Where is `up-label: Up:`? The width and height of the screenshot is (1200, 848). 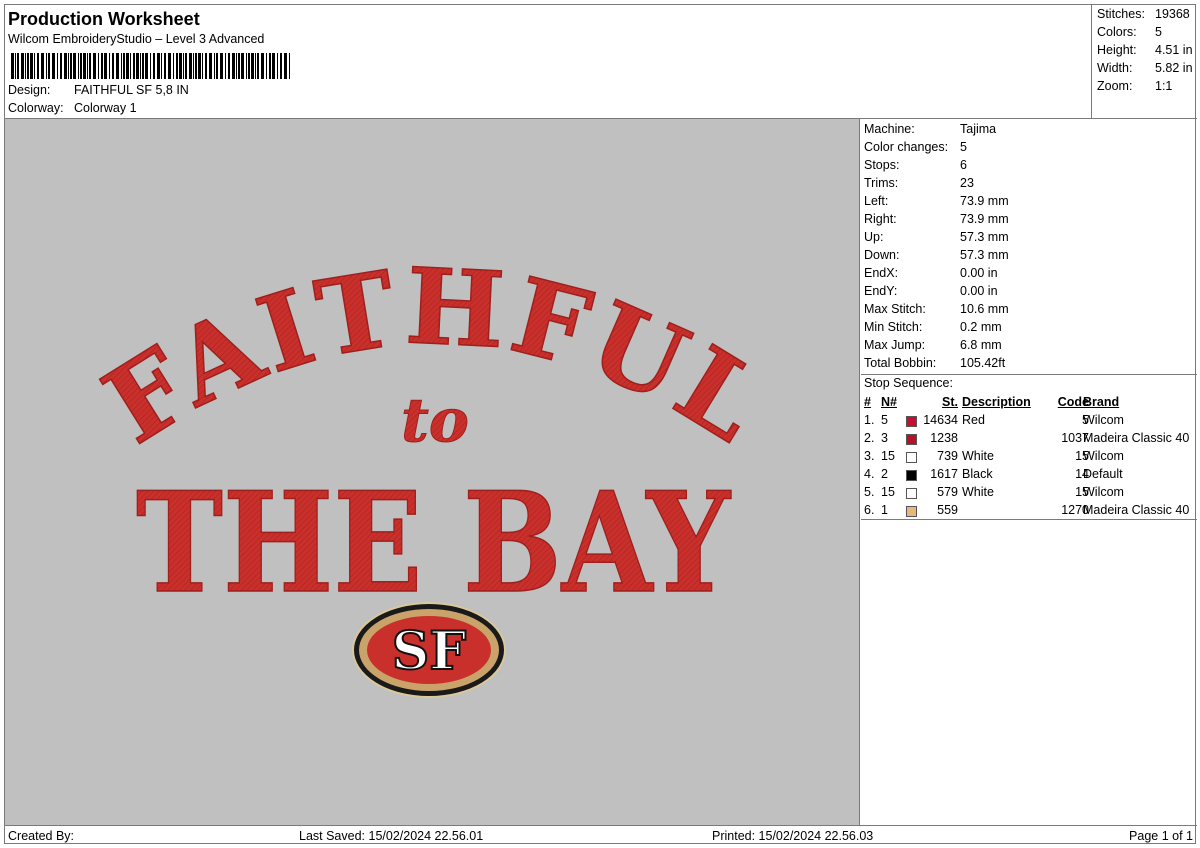
up-label: Up: is located at coordinates (874, 237).